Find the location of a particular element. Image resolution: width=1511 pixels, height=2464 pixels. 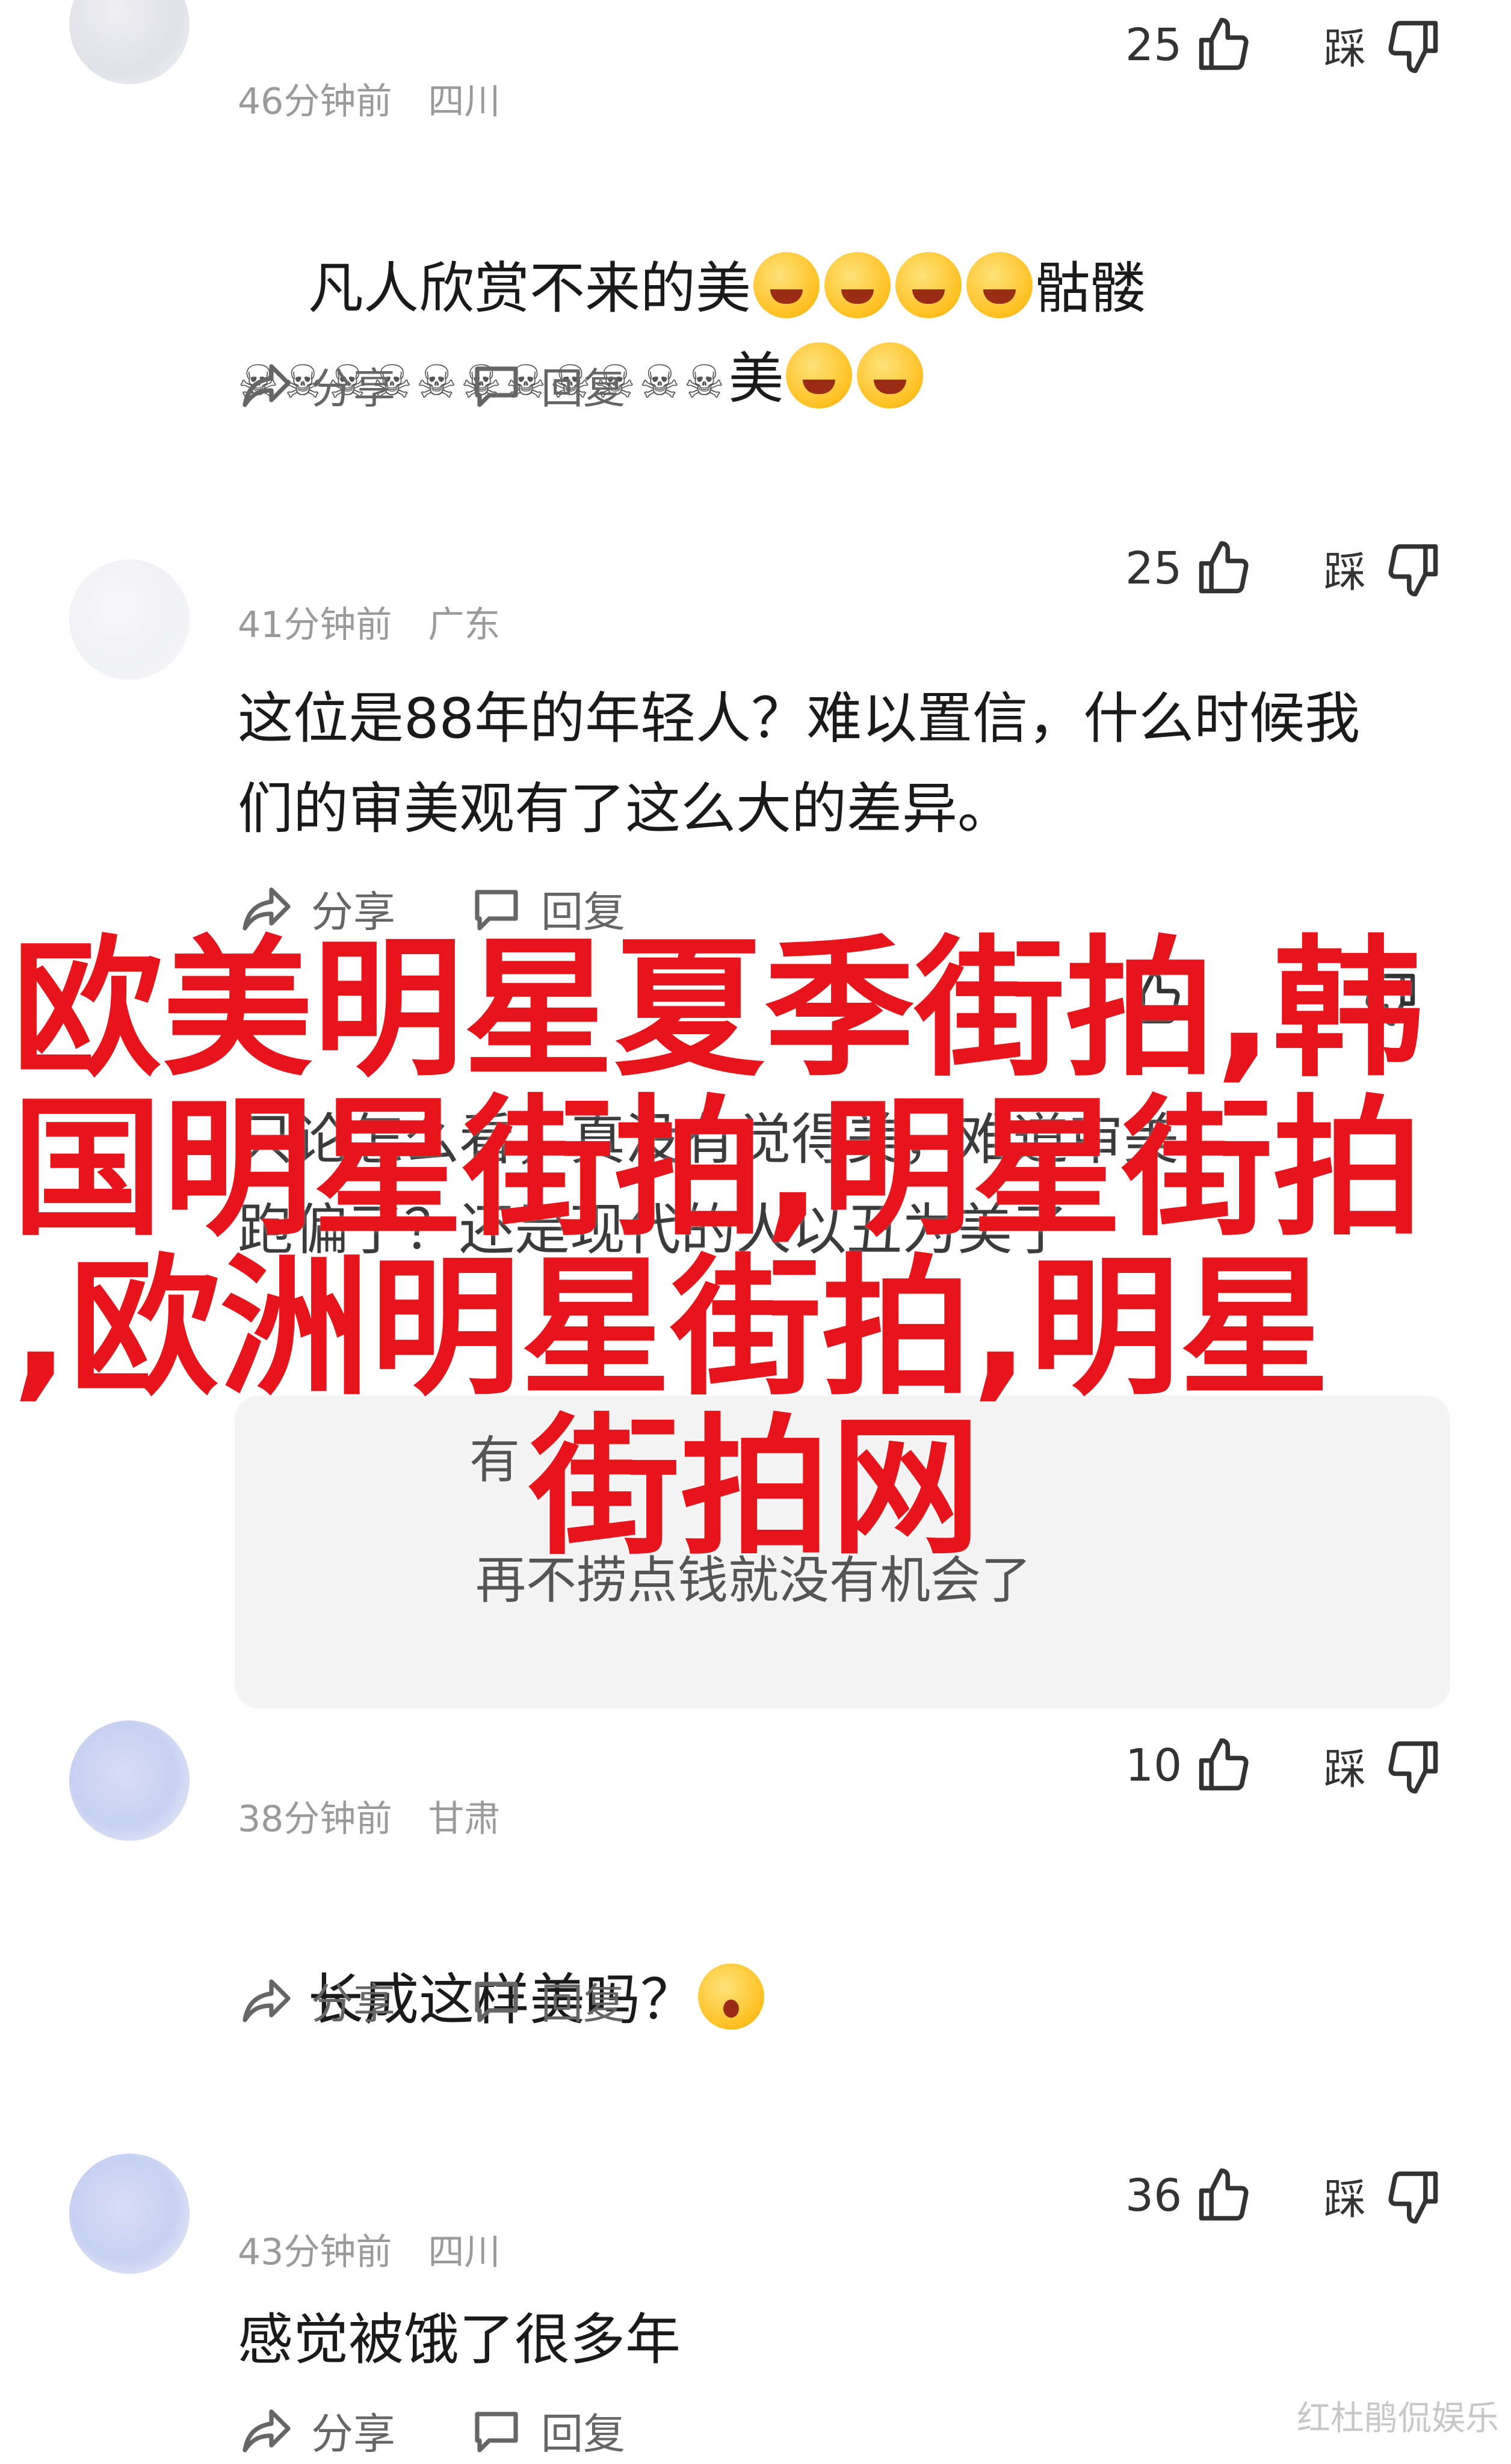

like-count: 10 is located at coordinates (1153, 1766).